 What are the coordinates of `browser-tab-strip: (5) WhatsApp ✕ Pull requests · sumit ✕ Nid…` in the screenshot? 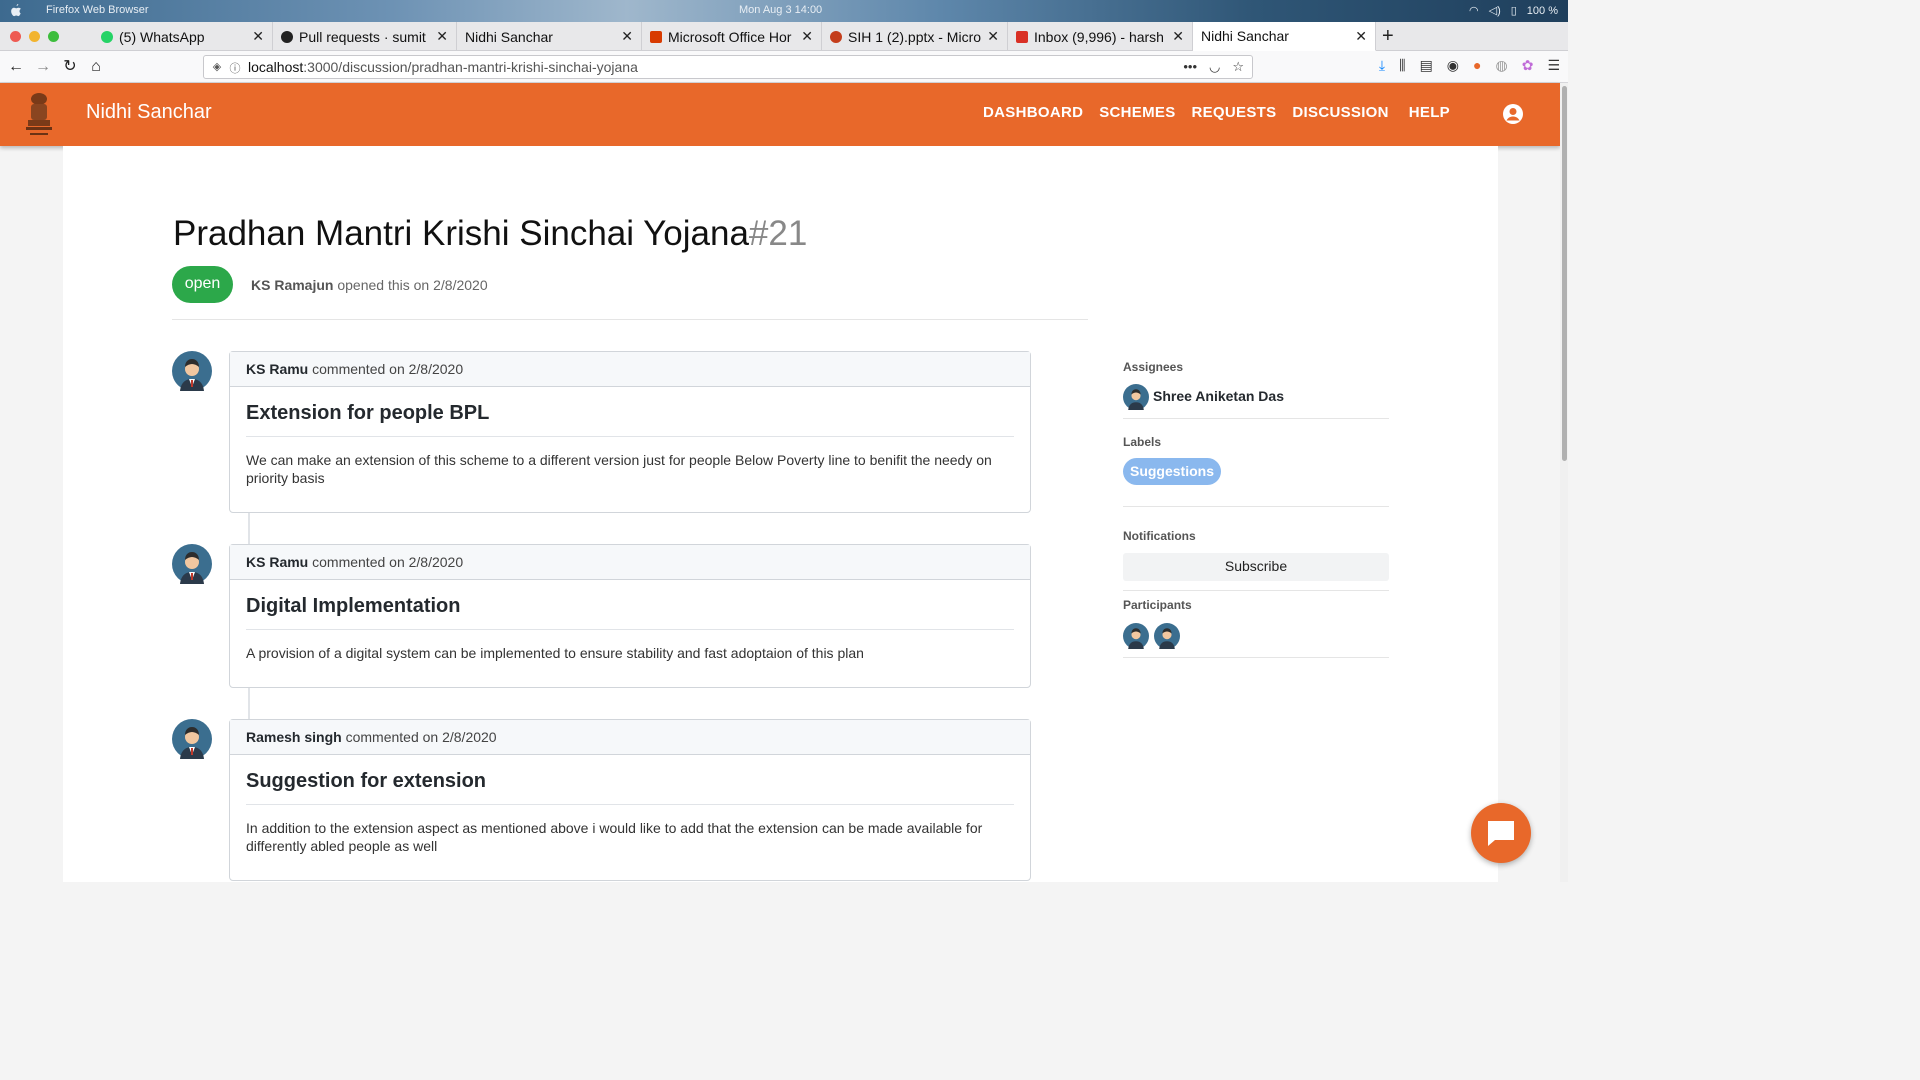 It's located at (784, 36).